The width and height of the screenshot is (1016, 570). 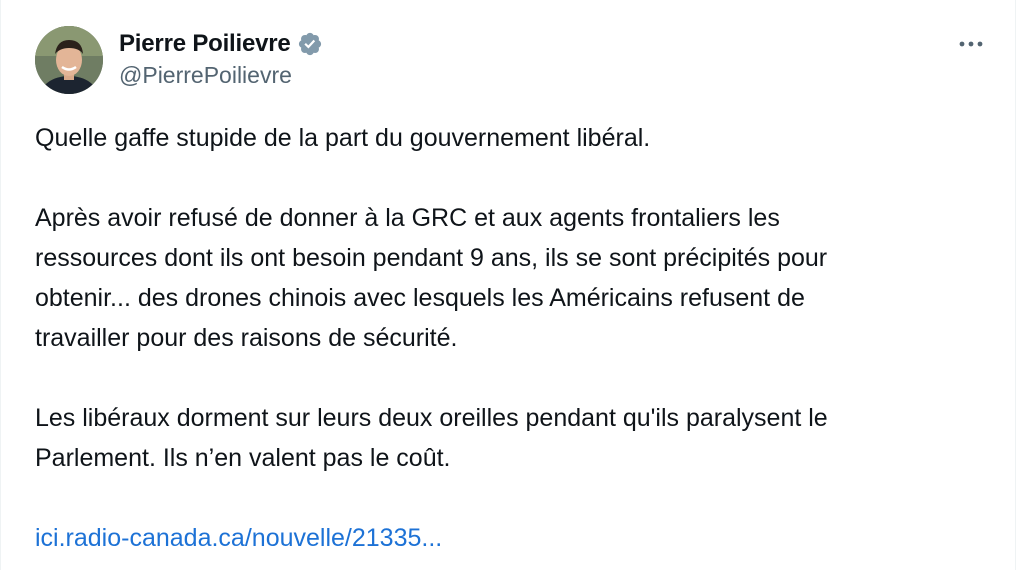 What do you see at coordinates (246, 338) in the screenshot?
I see `tweet-line: travailler pour des raisons de sécurité.` at bounding box center [246, 338].